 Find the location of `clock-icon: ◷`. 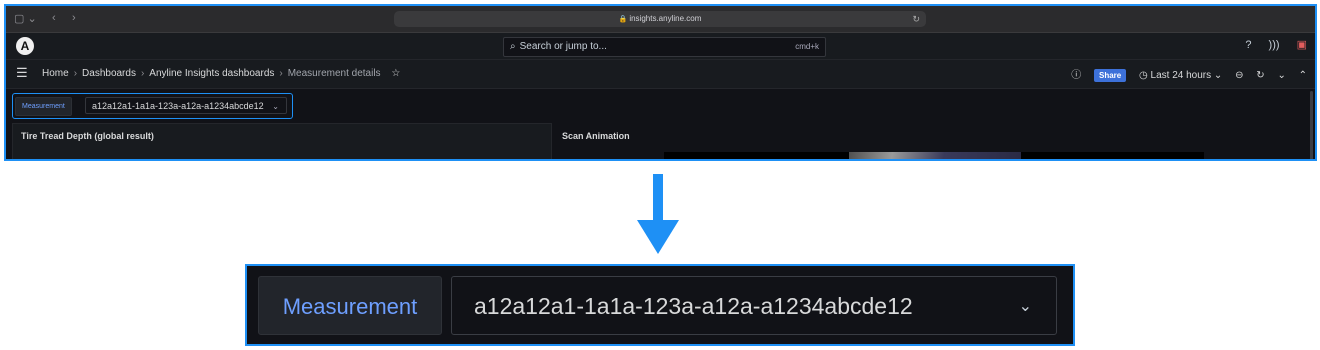

clock-icon: ◷ is located at coordinates (1143, 75).